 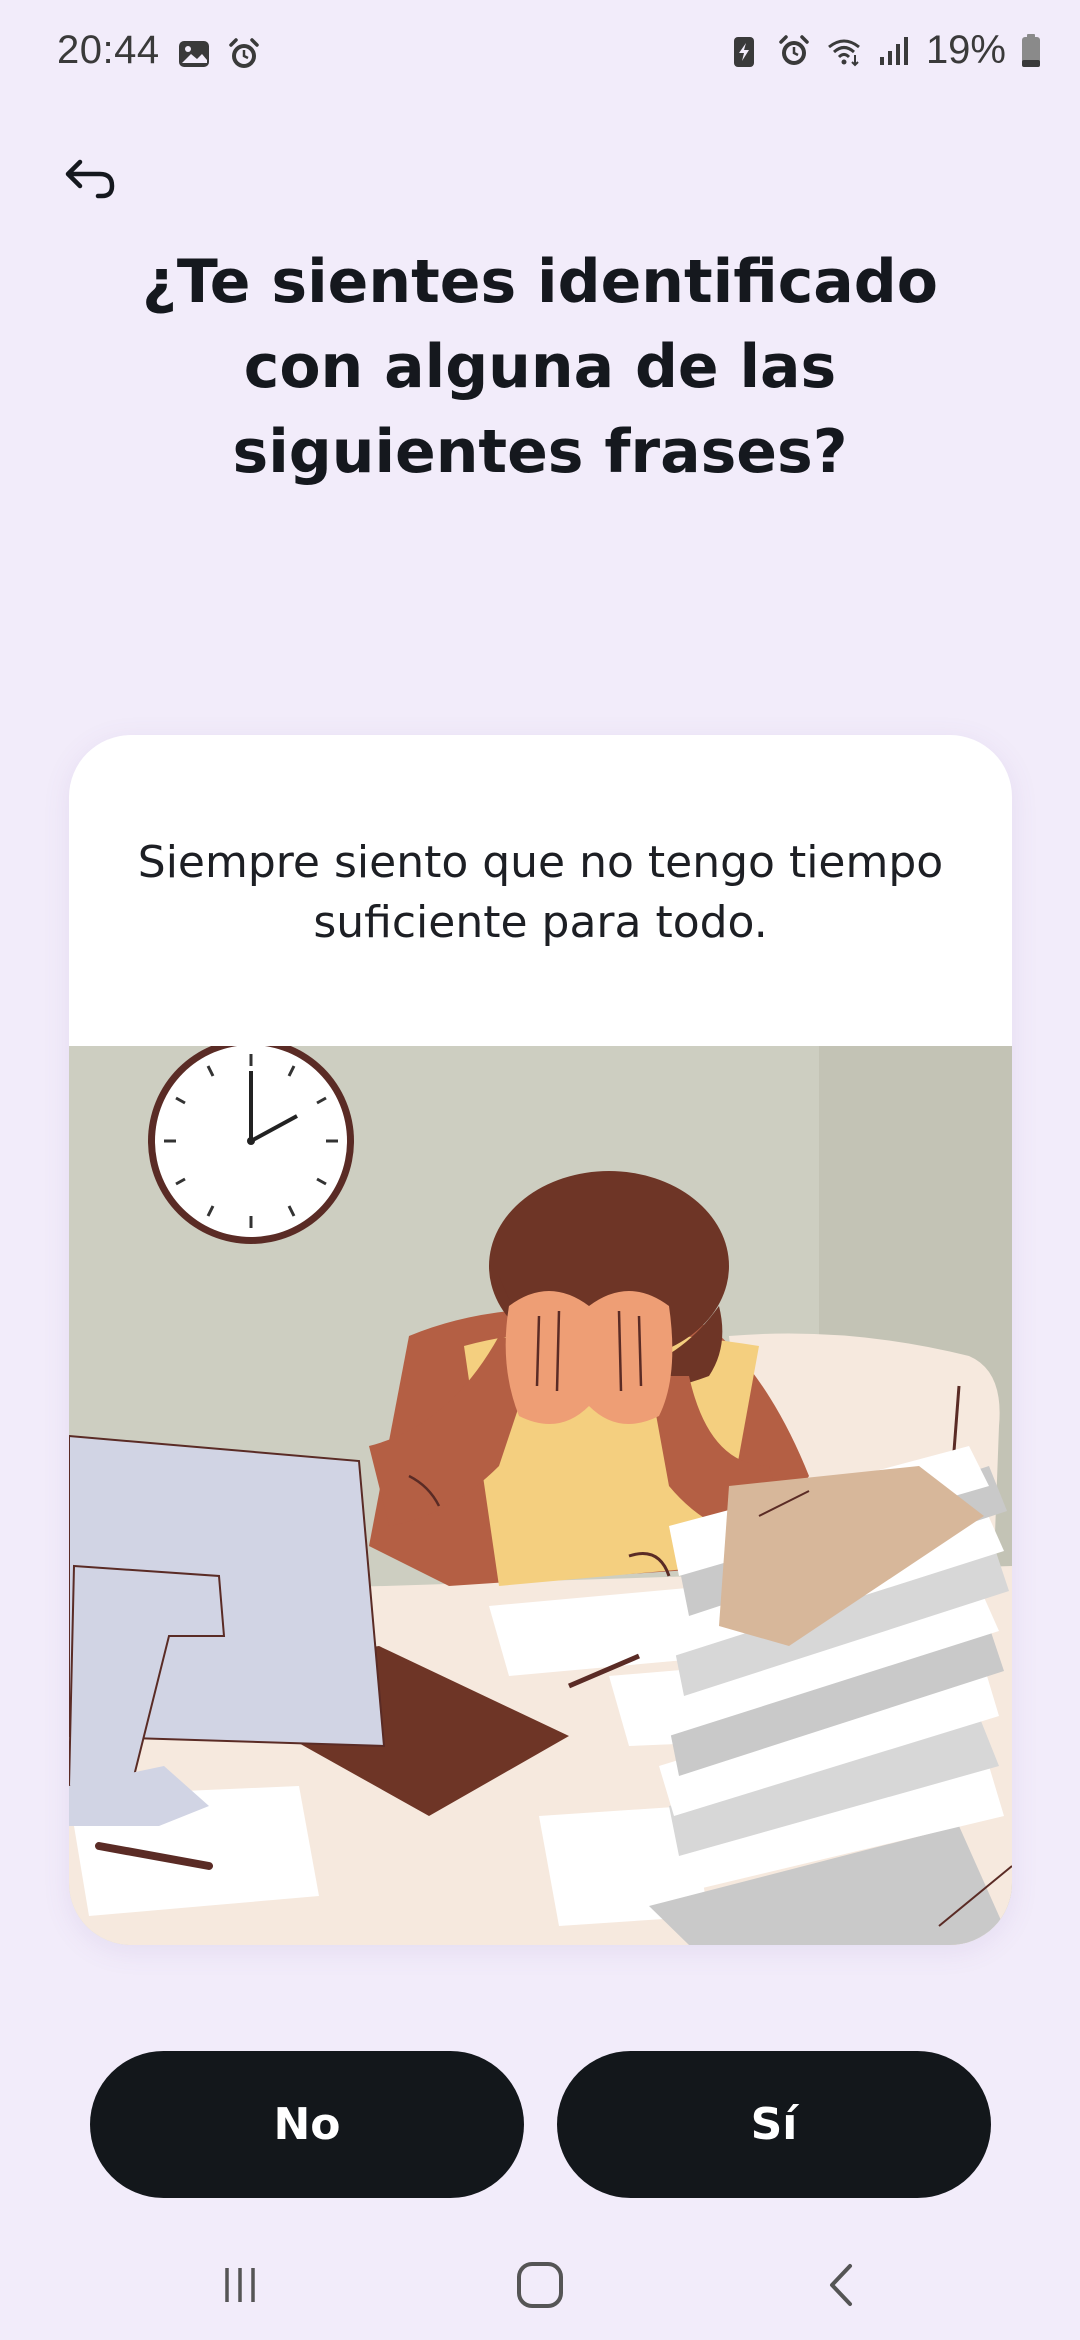 I want to click on back-button, so click(x=90, y=180).